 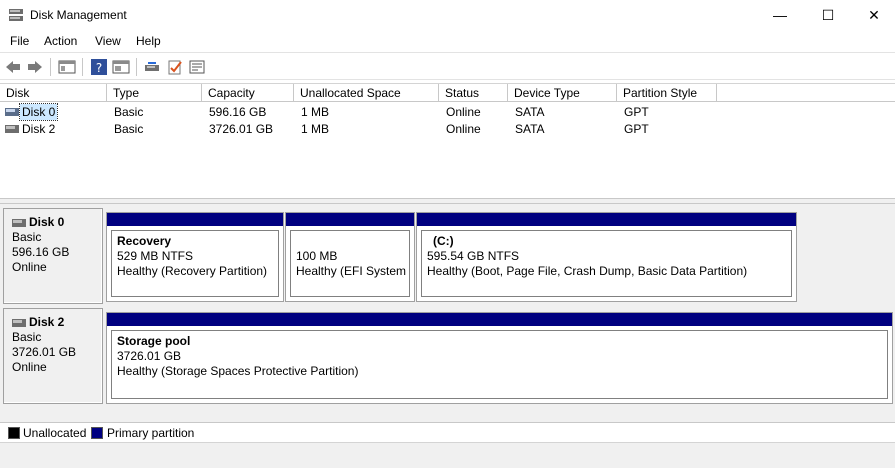 I want to click on rescan-disks-icon, so click(x=152, y=67).